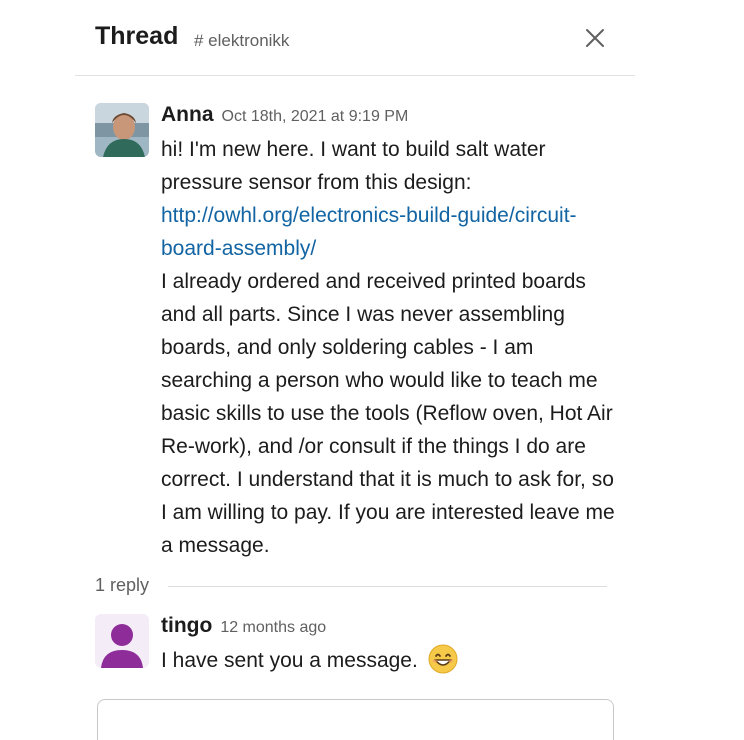 The image size is (744, 740). Describe the element at coordinates (289, 660) in the screenshot. I see `reply-text: I have sent you a message.` at that location.